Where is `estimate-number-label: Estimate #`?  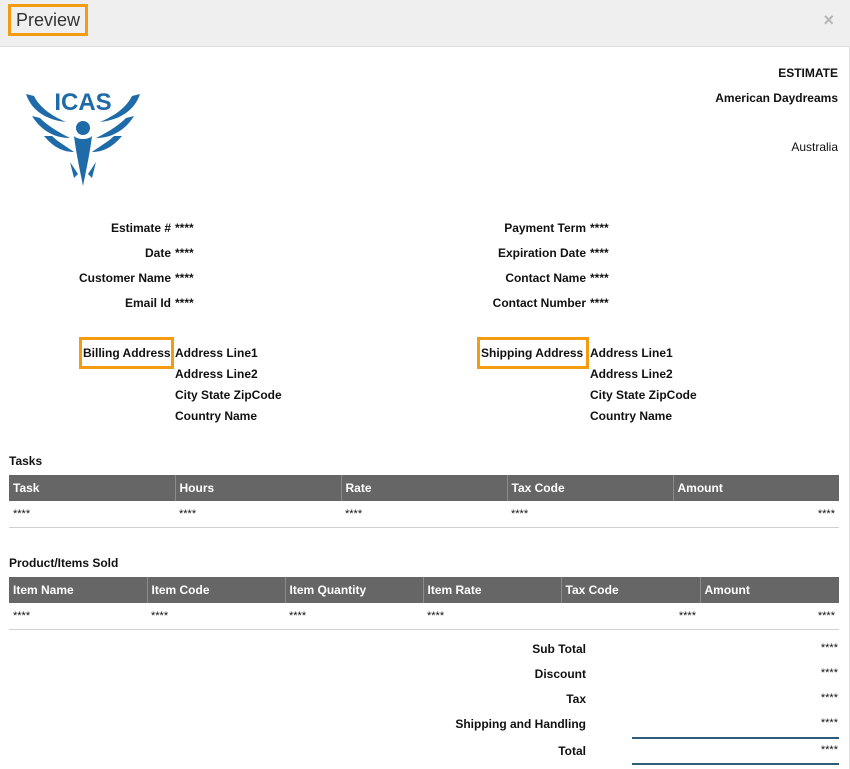 estimate-number-label: Estimate # is located at coordinates (140, 228).